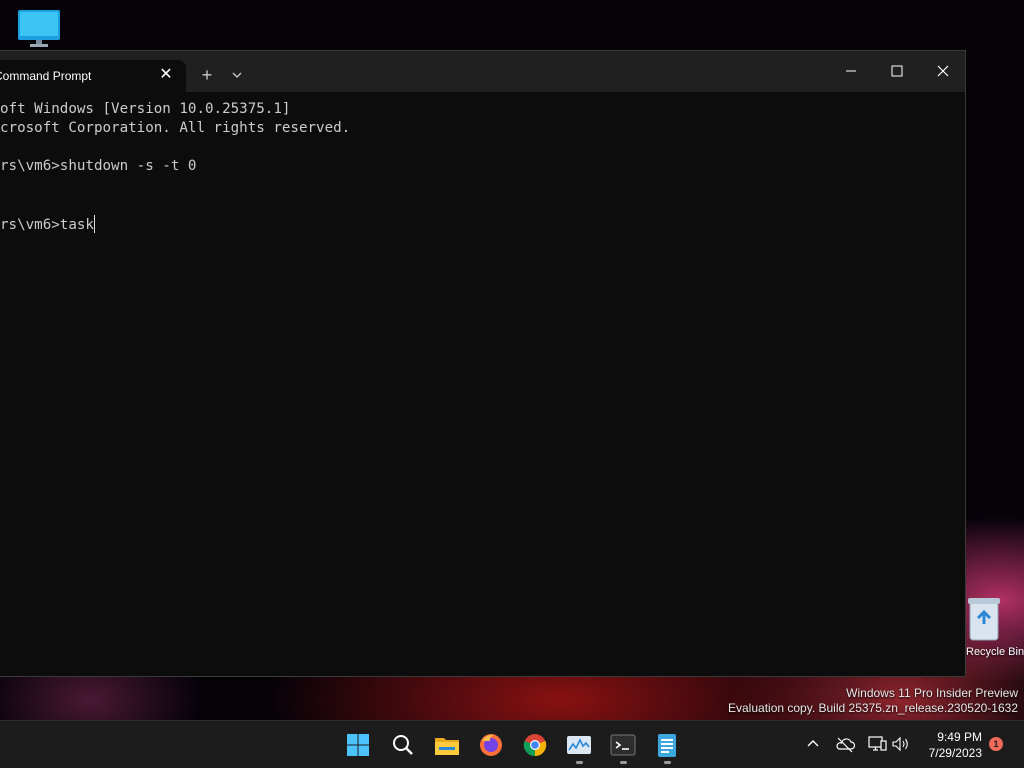 This screenshot has width=1024, height=768. I want to click on new-tab-button: +, so click(207, 75).